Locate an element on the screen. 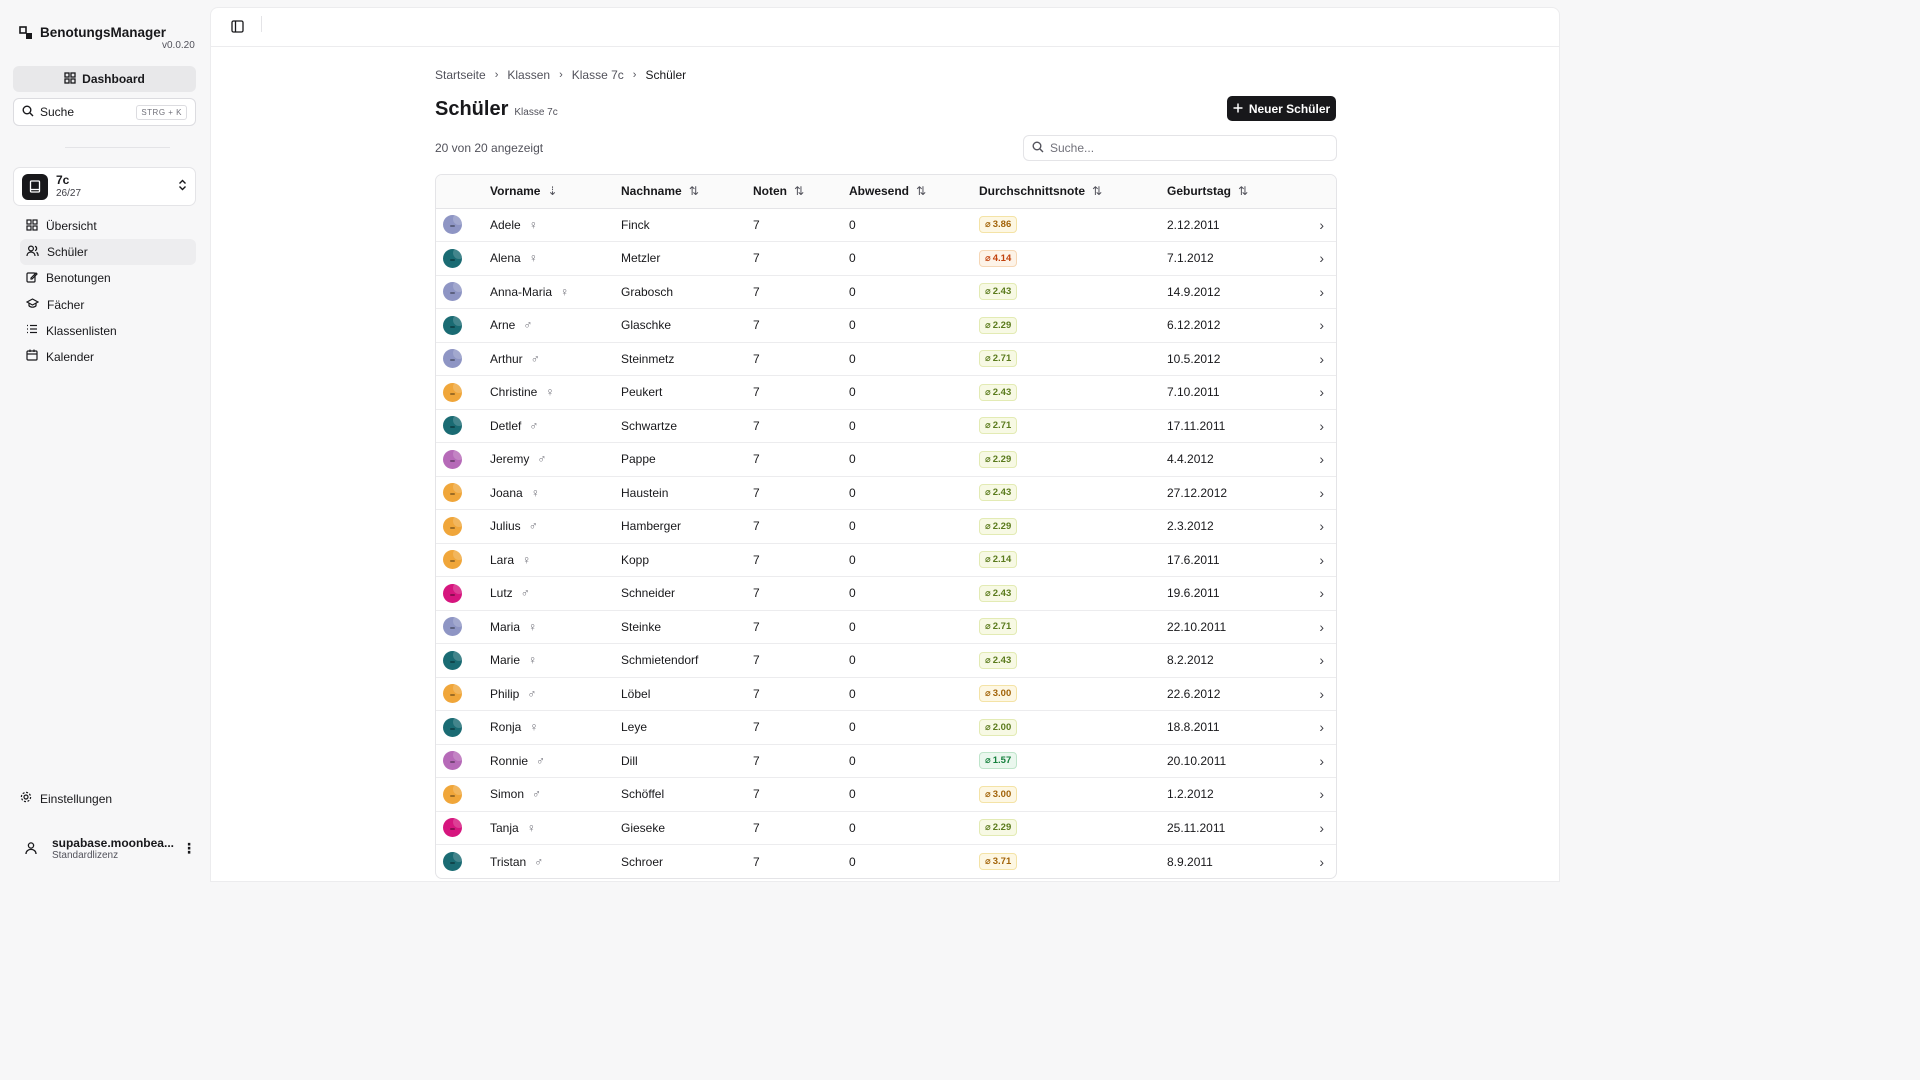  first-name: Jeremy is located at coordinates (510, 459).